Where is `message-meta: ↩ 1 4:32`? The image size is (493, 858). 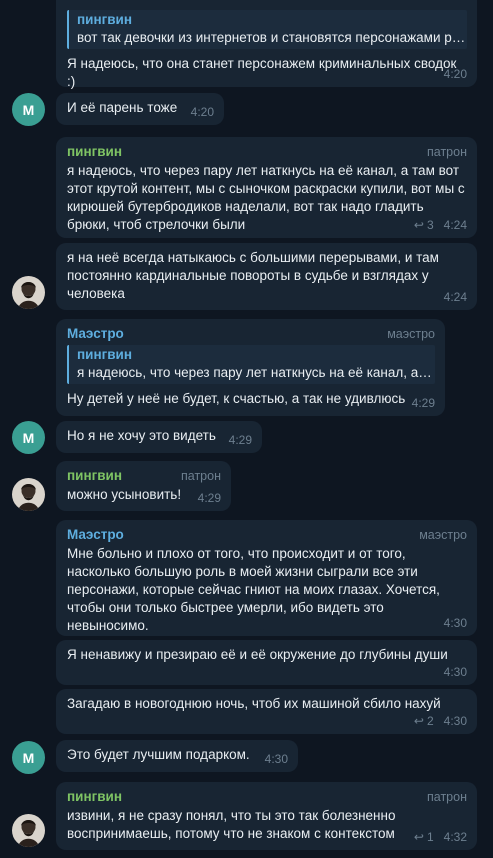 message-meta: ↩ 1 4:32 is located at coordinates (440, 837).